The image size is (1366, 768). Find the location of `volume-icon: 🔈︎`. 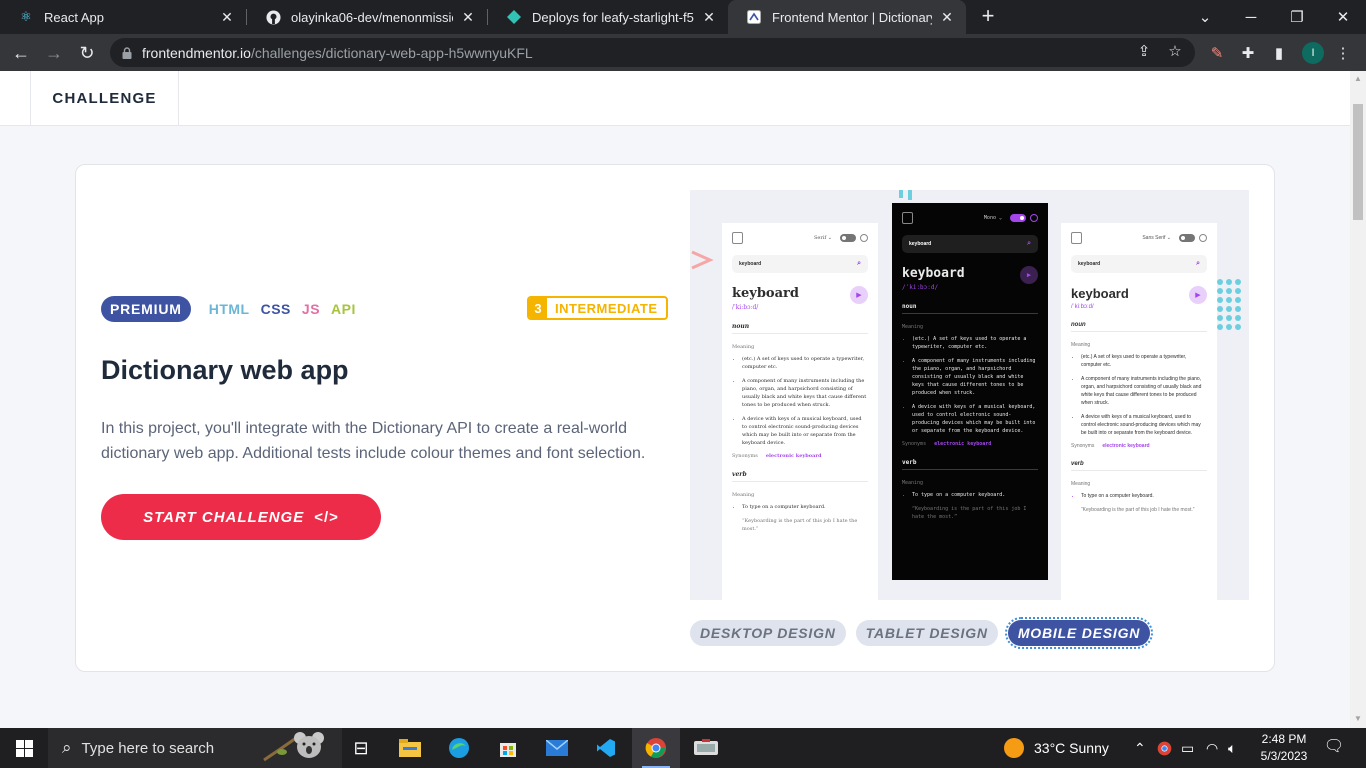

volume-icon: 🔈︎ is located at coordinates (1232, 748).